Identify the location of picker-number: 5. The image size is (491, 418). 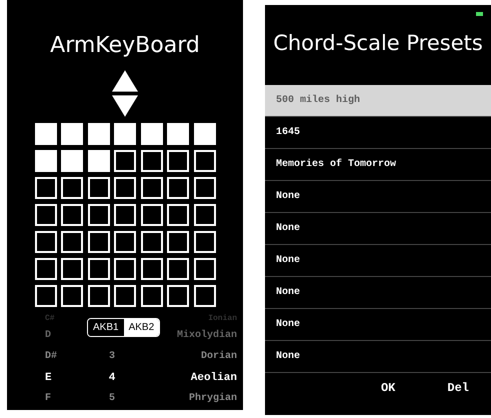
(111, 398).